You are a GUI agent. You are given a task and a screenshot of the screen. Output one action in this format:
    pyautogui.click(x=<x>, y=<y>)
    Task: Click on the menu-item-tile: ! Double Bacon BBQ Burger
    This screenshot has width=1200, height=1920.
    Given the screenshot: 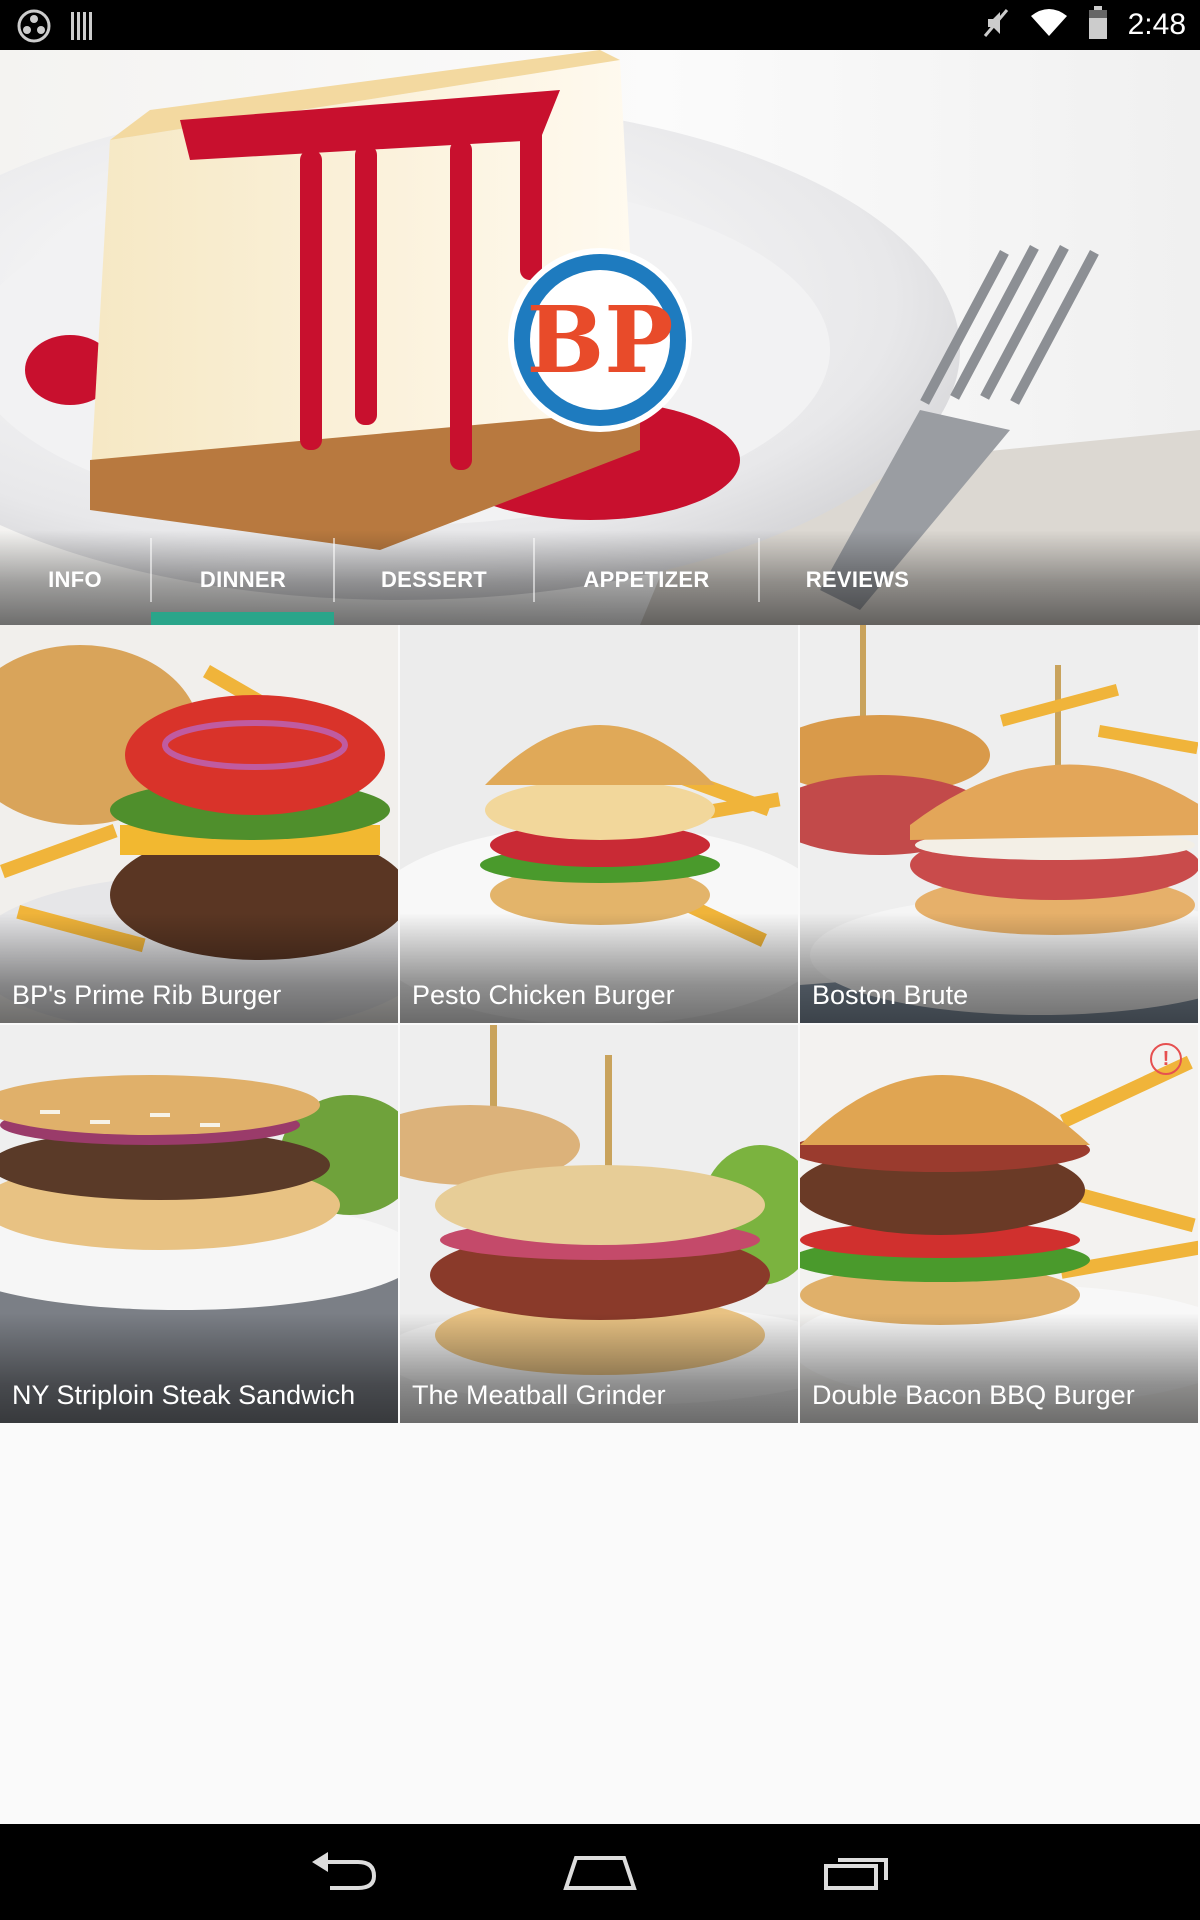 What is the action you would take?
    pyautogui.click(x=999, y=1224)
    